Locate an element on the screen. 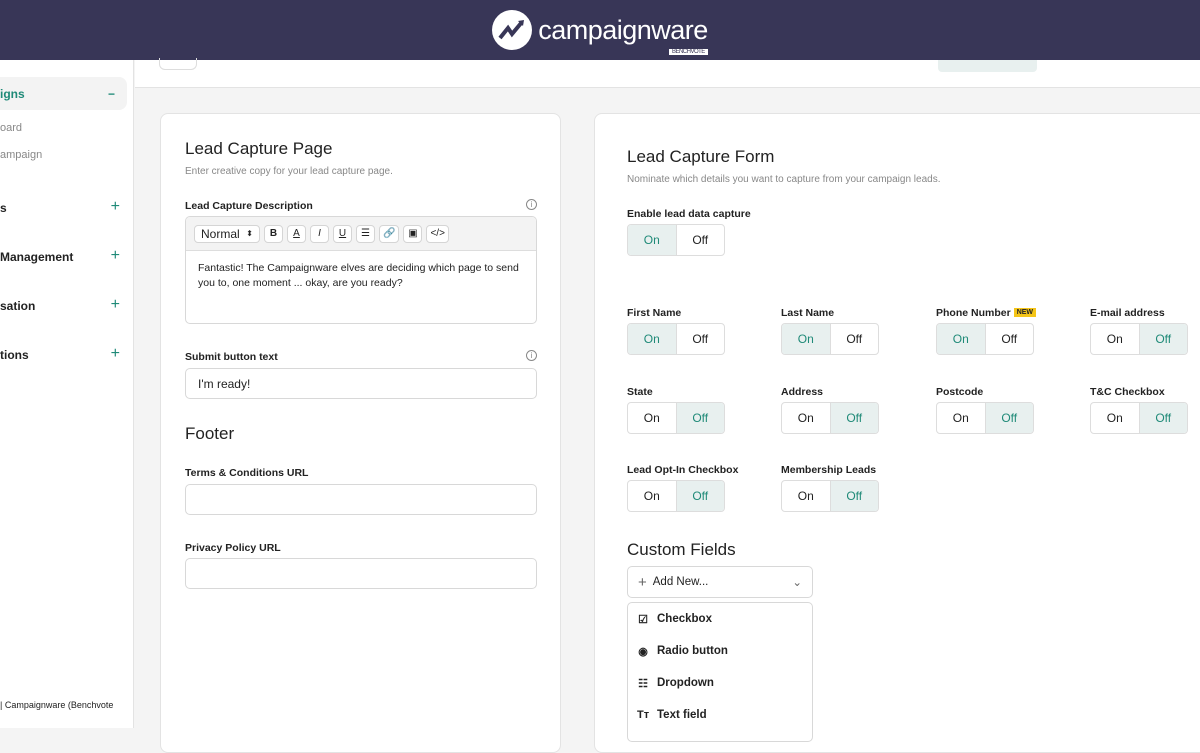 This screenshot has height=753, width=1200. active-step-tab is located at coordinates (987, 66).